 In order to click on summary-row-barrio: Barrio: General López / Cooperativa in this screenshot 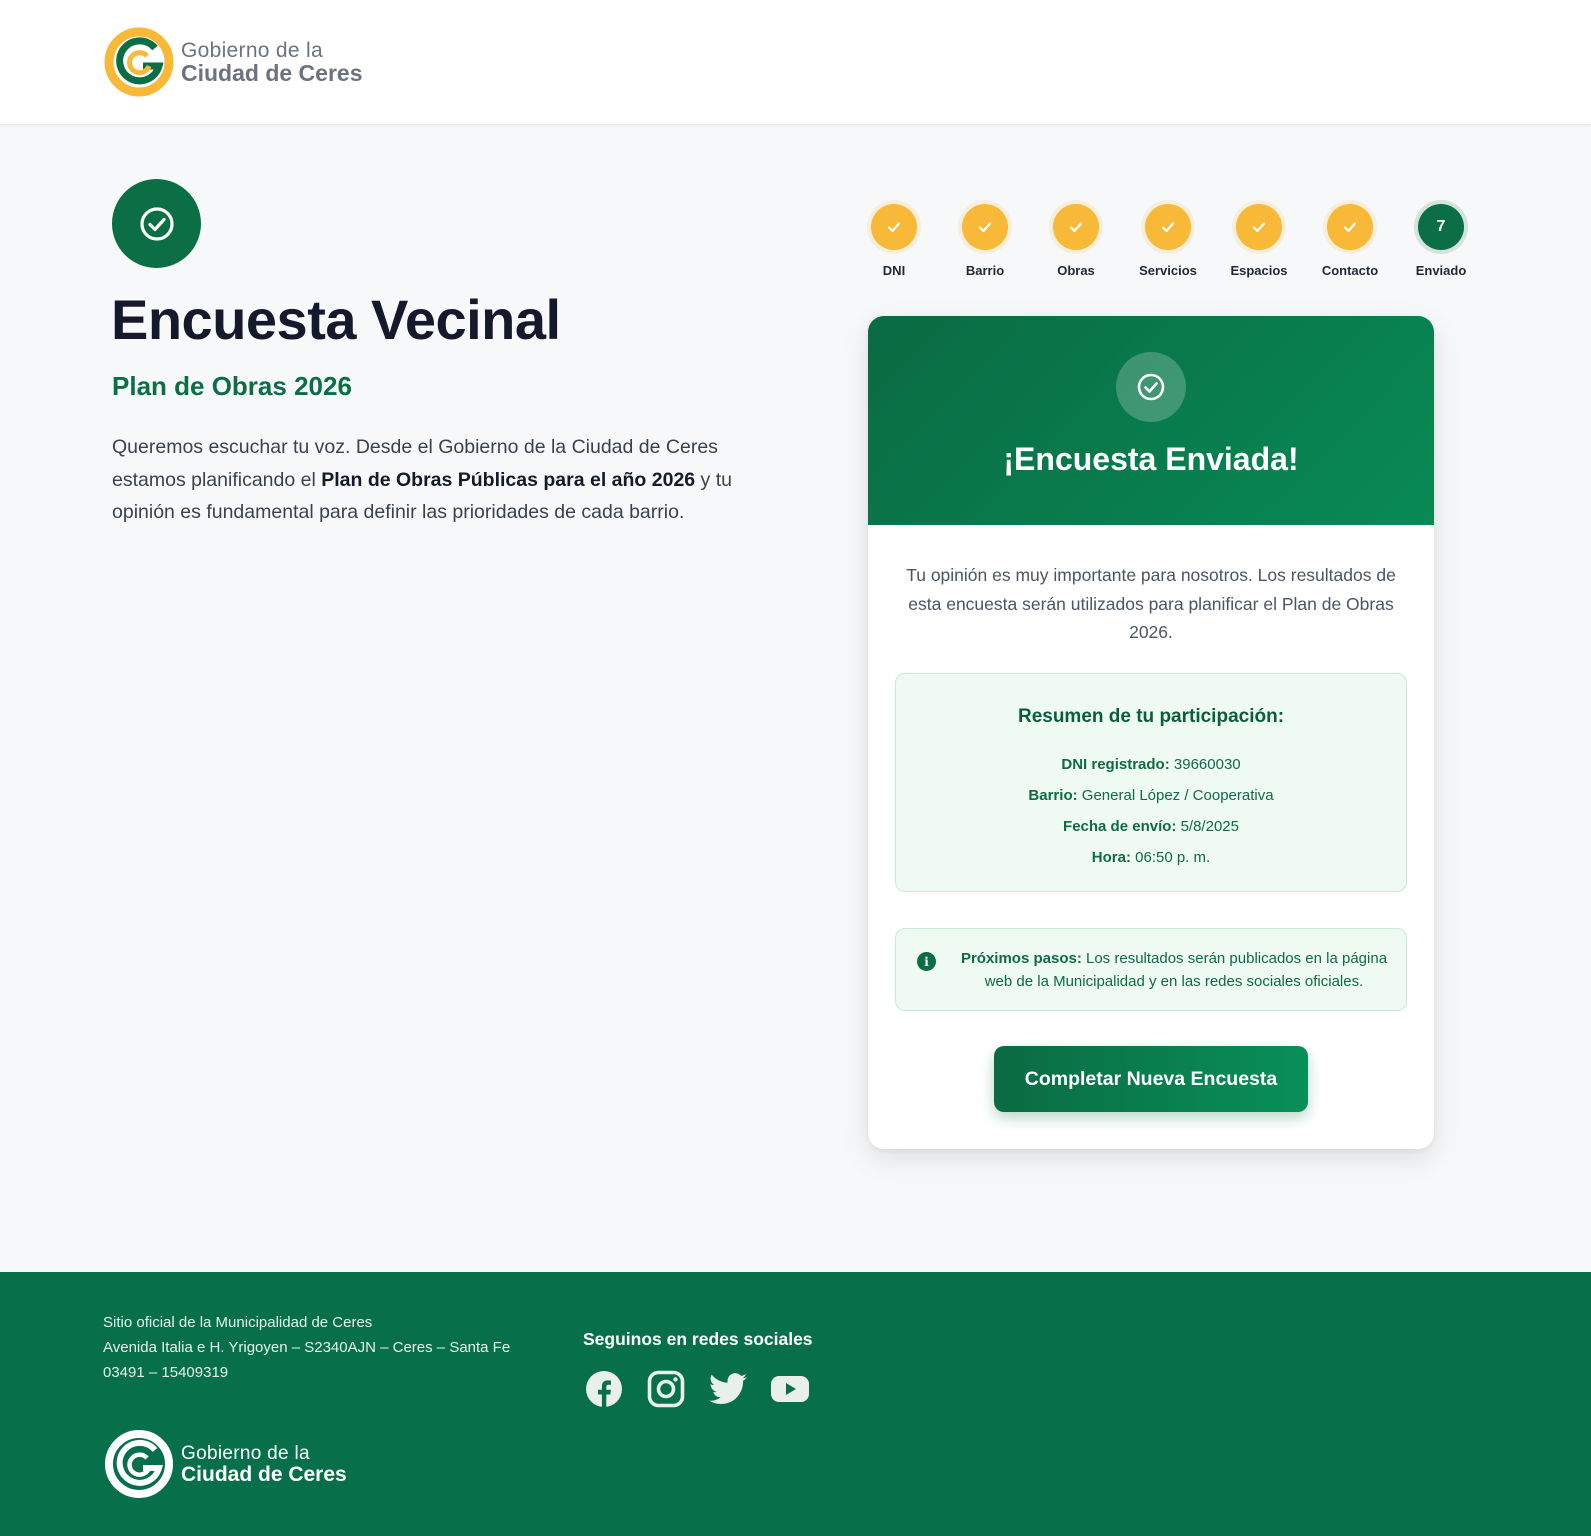, I will do `click(1151, 795)`.